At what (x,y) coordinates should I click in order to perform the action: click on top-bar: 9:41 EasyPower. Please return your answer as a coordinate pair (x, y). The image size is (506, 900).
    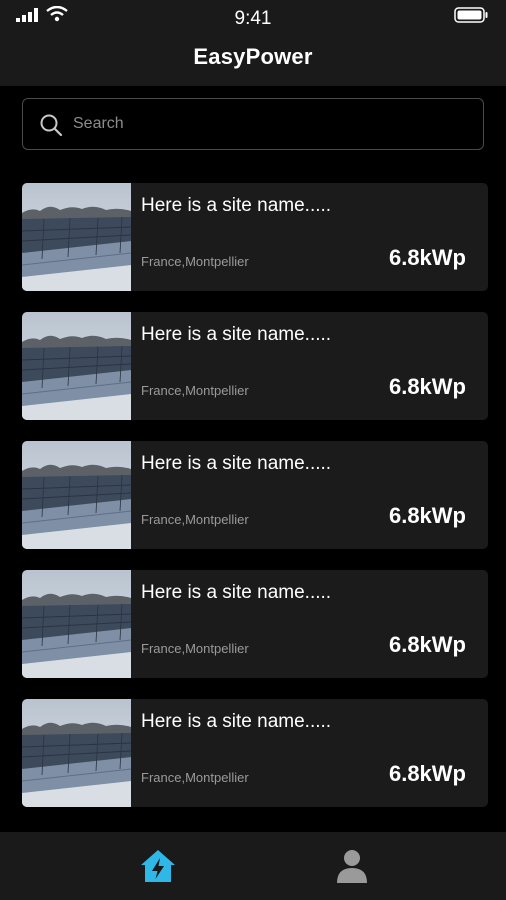
    Looking at the image, I should click on (253, 43).